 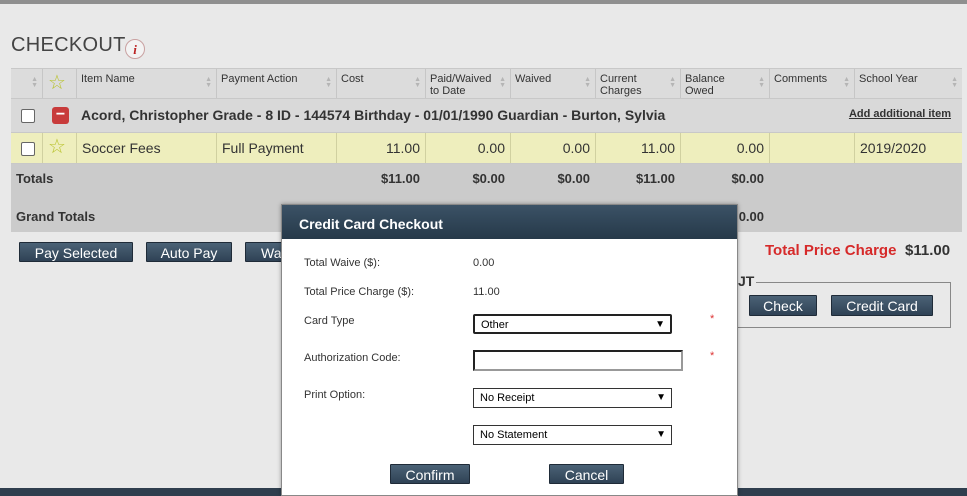 I want to click on total-waive-value: 0.00, so click(x=484, y=263).